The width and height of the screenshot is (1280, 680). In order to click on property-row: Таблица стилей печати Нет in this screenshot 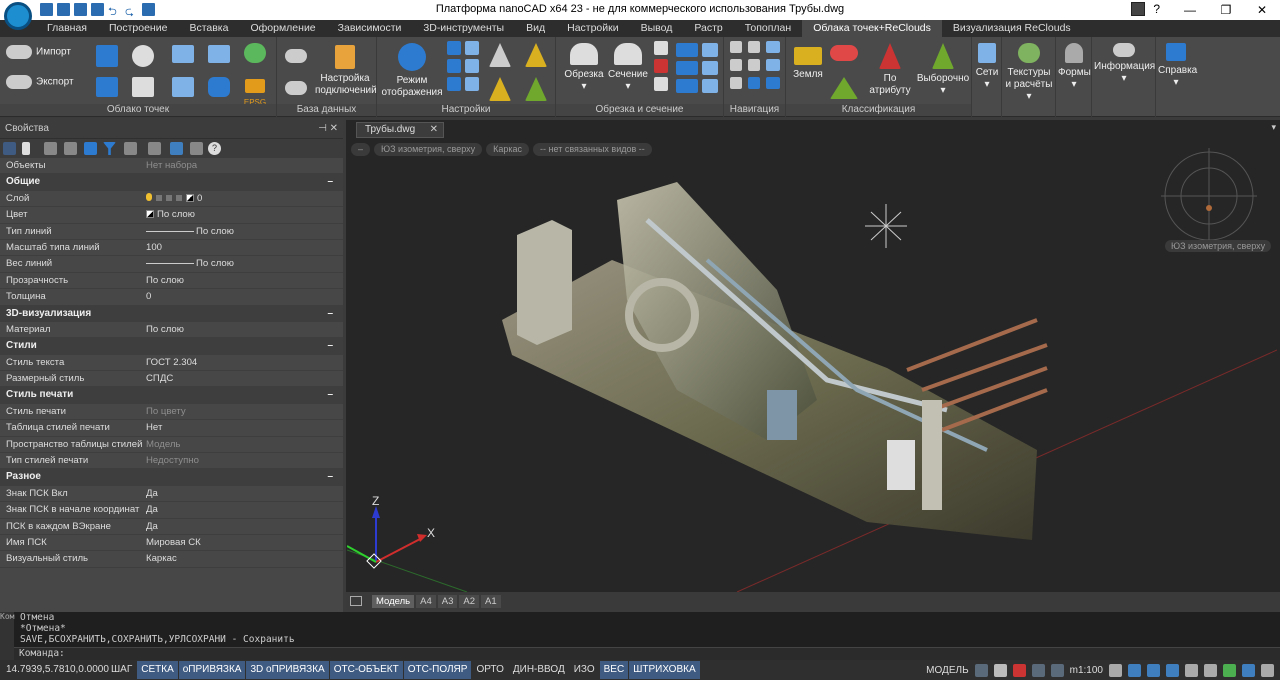, I will do `click(171, 428)`.